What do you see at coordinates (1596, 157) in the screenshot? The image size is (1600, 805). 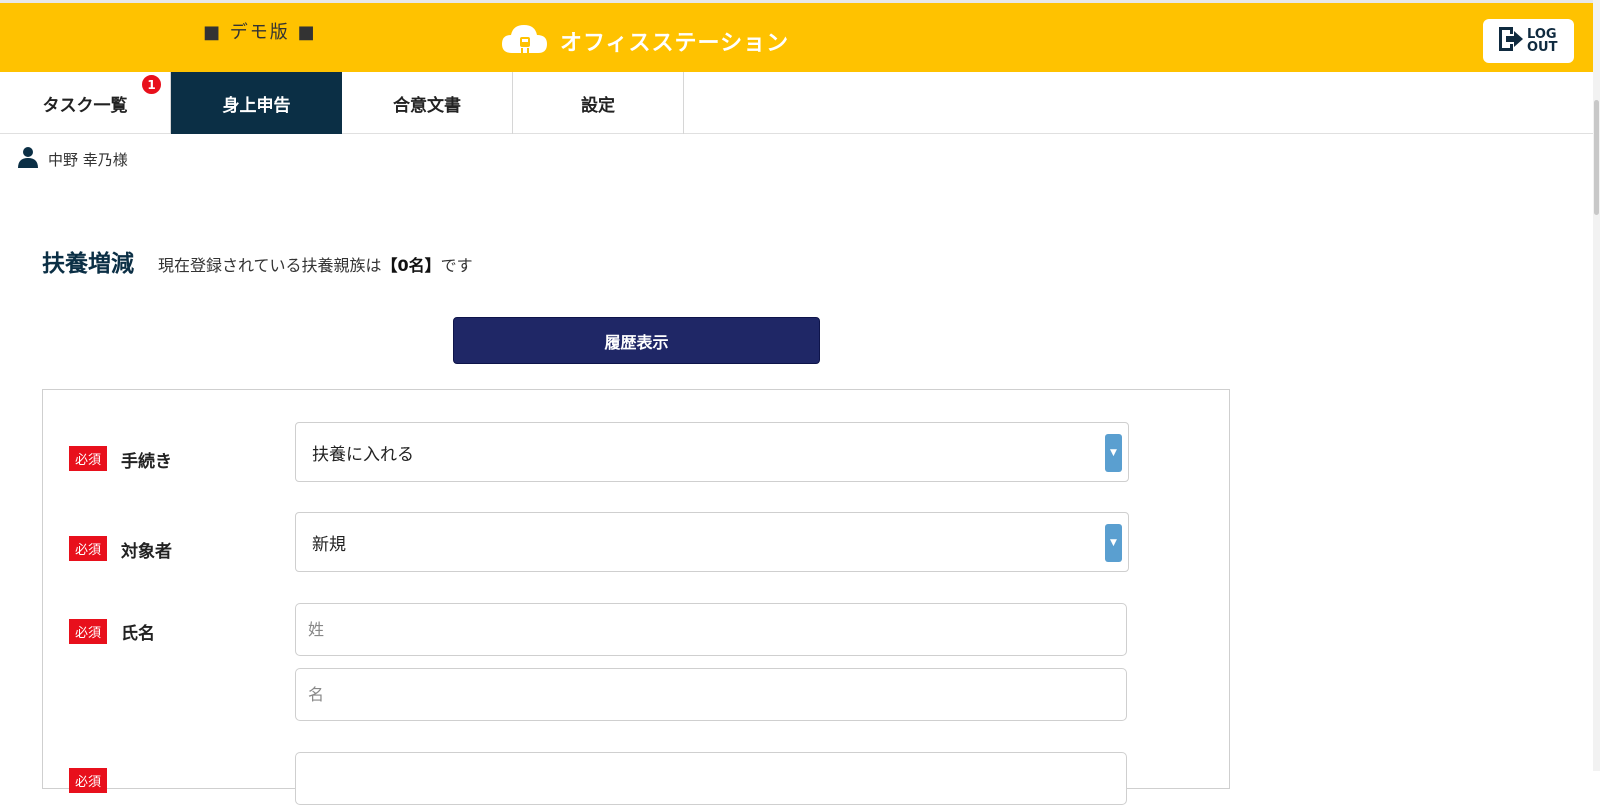 I see `scrollbar-thumb` at bounding box center [1596, 157].